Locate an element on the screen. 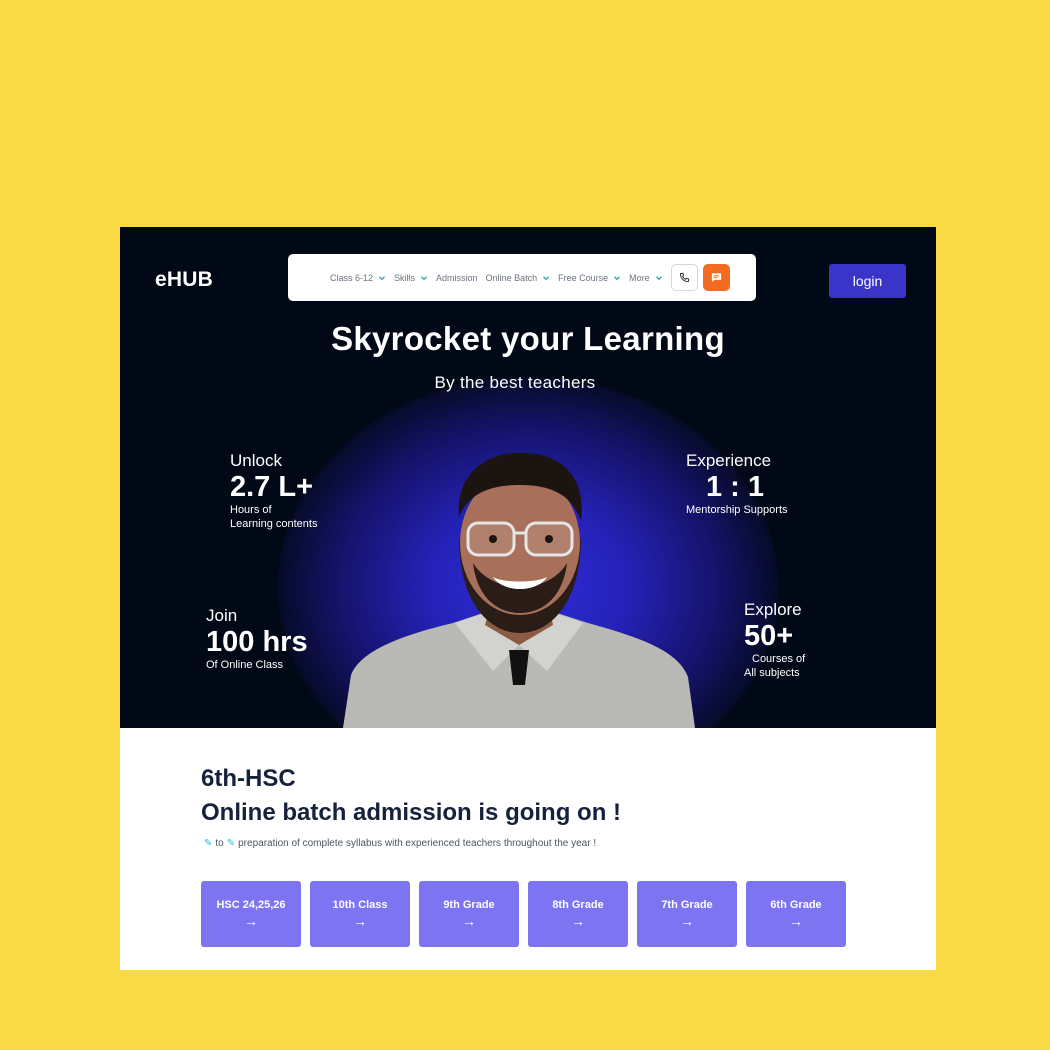 Image resolution: width=1050 pixels, height=1050 pixels. hero-headline: Skyrocket your Learning is located at coordinates (528, 338).